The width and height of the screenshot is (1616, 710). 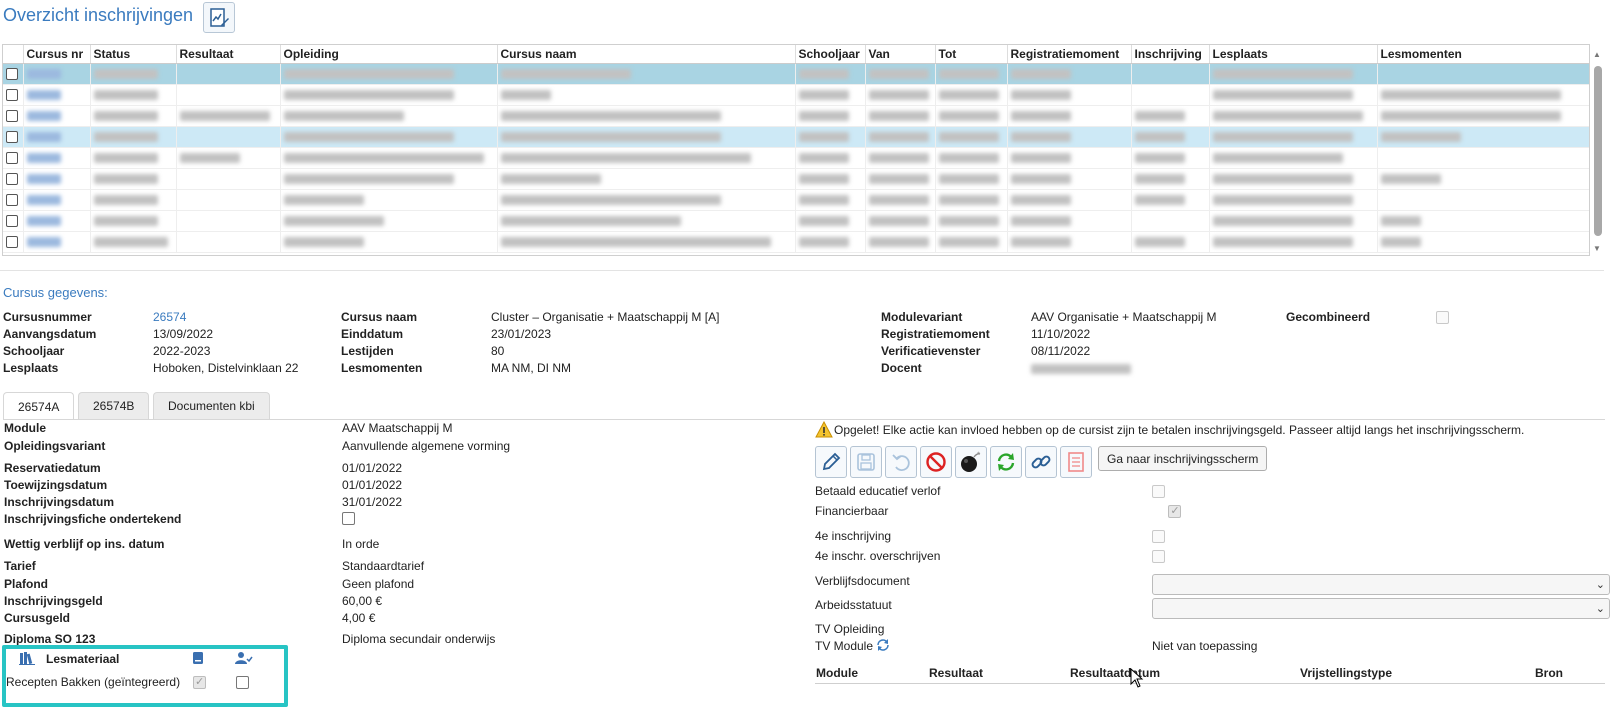 What do you see at coordinates (59, 502) in the screenshot?
I see `inschrijvingsdatum-label: Inschrijvingsdatum` at bounding box center [59, 502].